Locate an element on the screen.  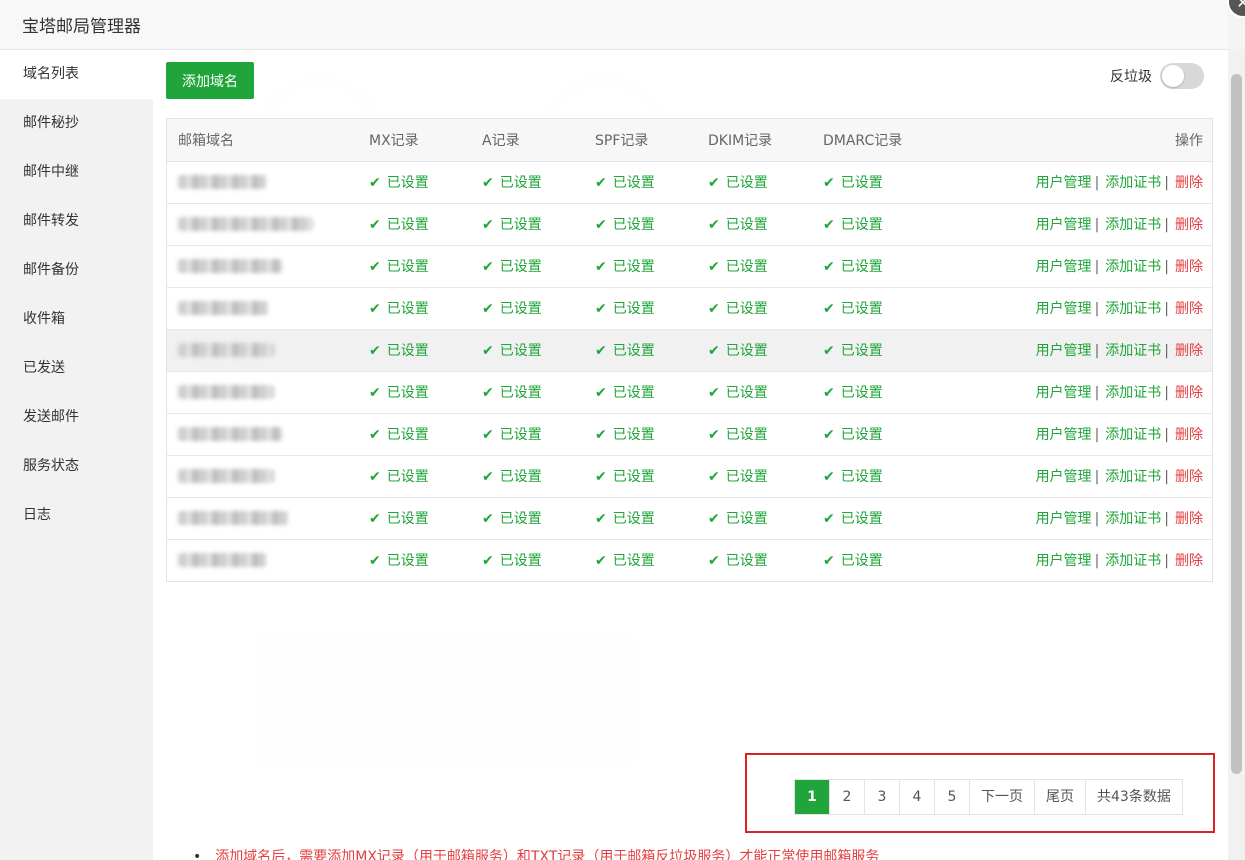
col-mx: MX记录 is located at coordinates (425, 140).